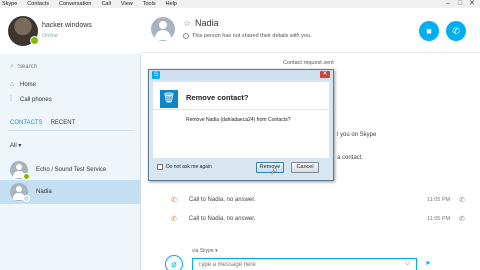 The image size is (480, 270). Describe the element at coordinates (70, 99) in the screenshot. I see `nav-call-phones: ⁞ Call phones` at that location.